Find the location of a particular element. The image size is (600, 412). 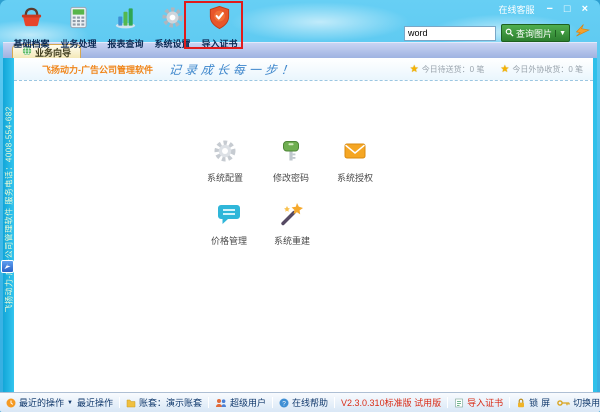

magnifier-icon is located at coordinates (509, 33).